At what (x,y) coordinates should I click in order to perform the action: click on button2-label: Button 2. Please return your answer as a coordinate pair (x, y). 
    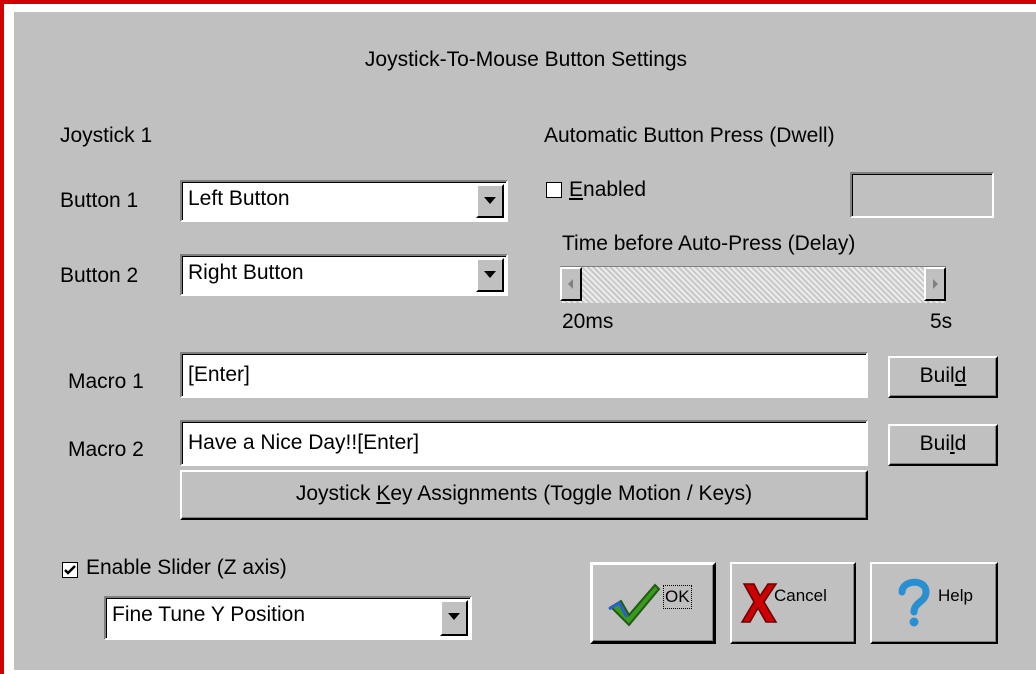
    Looking at the image, I should click on (99, 275).